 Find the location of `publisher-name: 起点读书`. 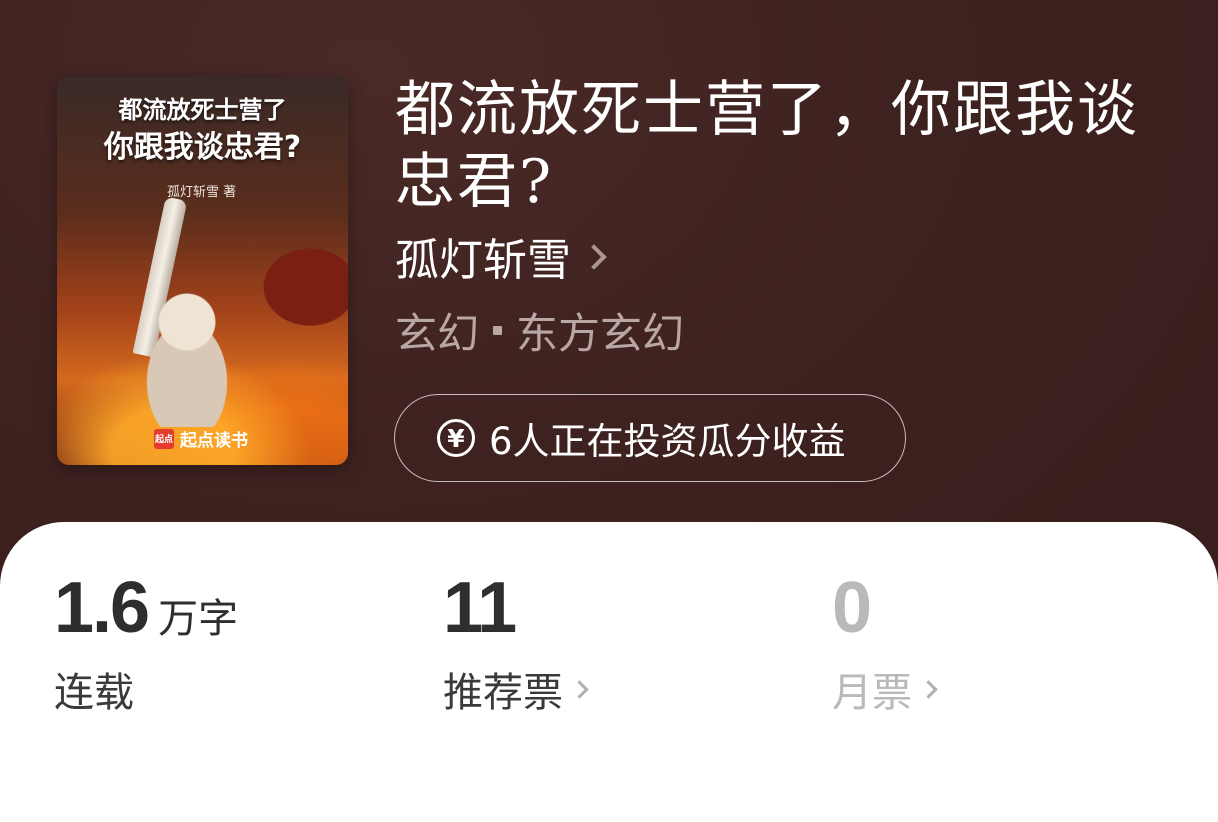

publisher-name: 起点读书 is located at coordinates (214, 441).